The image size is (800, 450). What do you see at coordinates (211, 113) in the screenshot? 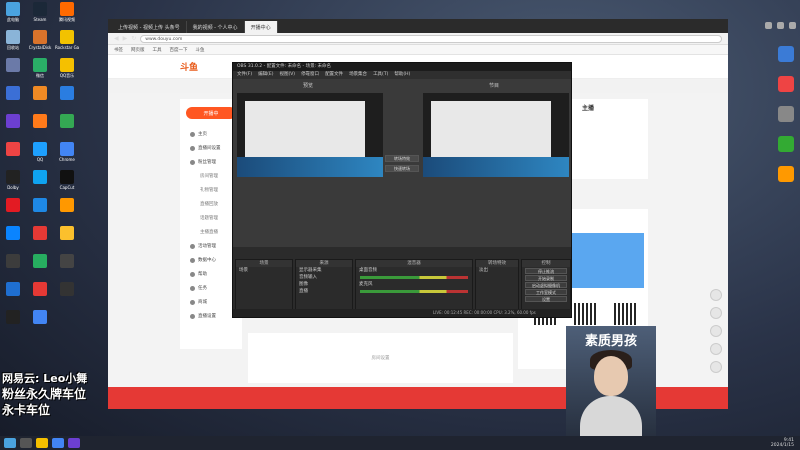
I see `live-status-button: 开播中` at bounding box center [211, 113].